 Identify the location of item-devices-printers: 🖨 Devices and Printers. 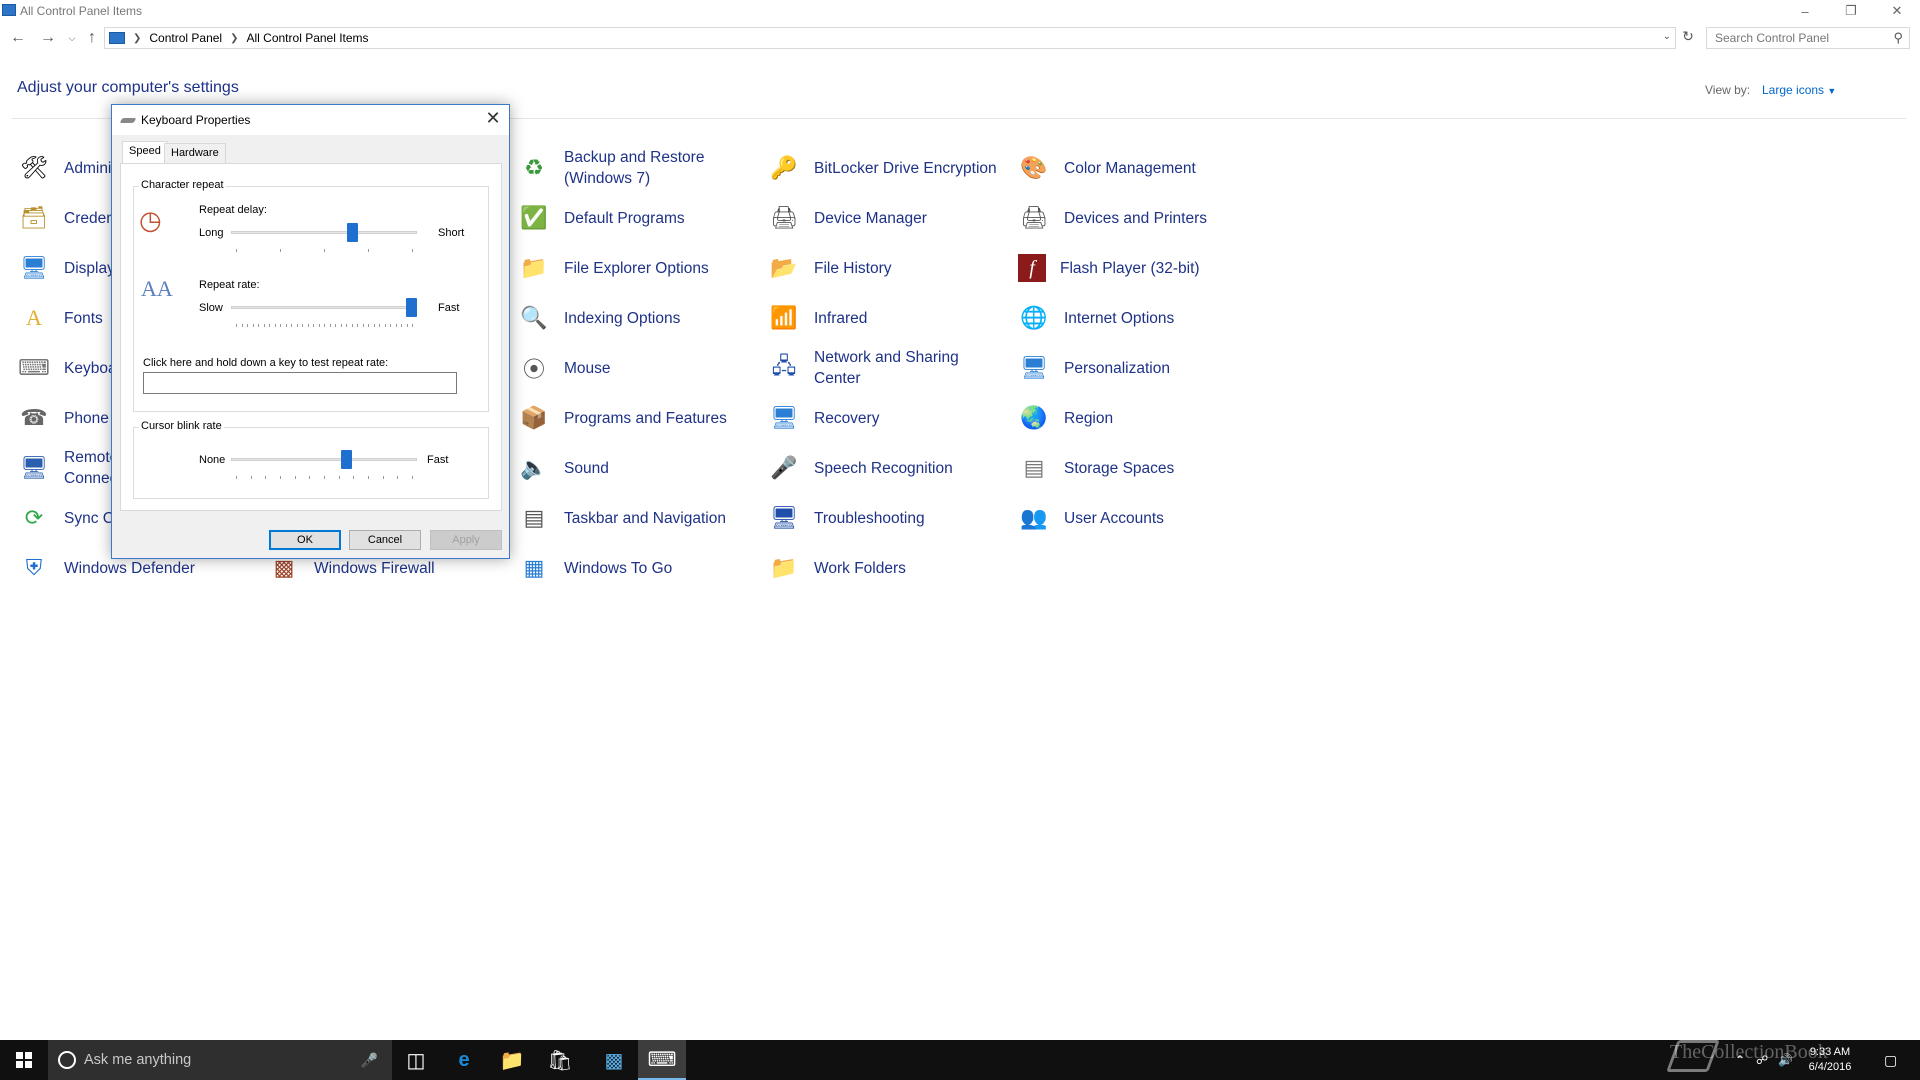
(1112, 218).